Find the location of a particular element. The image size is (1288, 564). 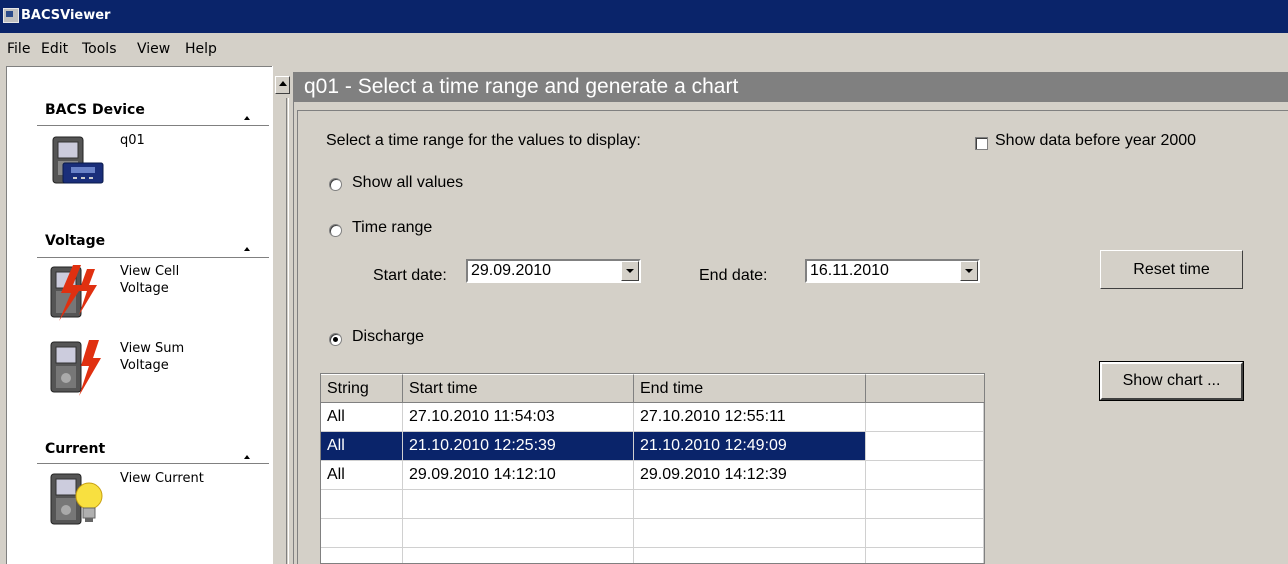

discharge-label: Discharge is located at coordinates (388, 337).